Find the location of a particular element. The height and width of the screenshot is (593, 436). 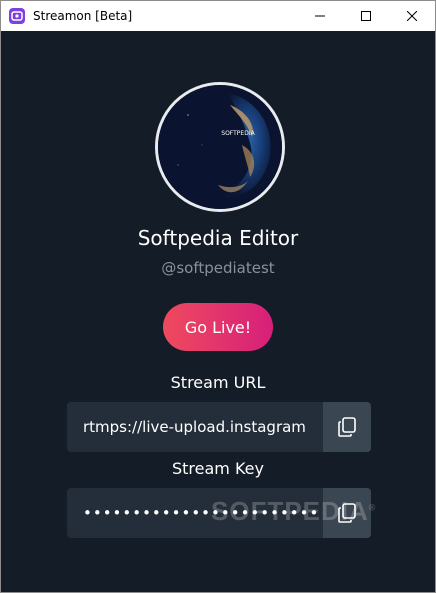

stream-url-value: rtmps://live-upload.instagram is located at coordinates (201, 427).